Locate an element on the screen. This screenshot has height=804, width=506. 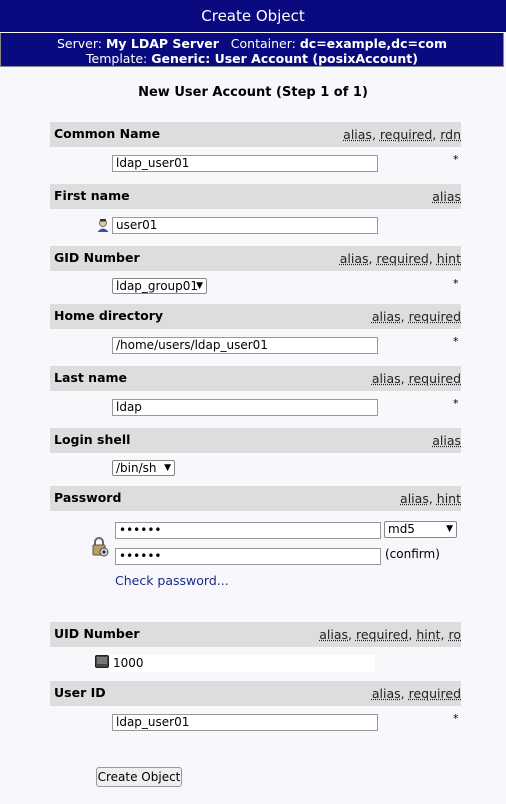
attr-header-uid: User ID alias, required is located at coordinates (255, 693).